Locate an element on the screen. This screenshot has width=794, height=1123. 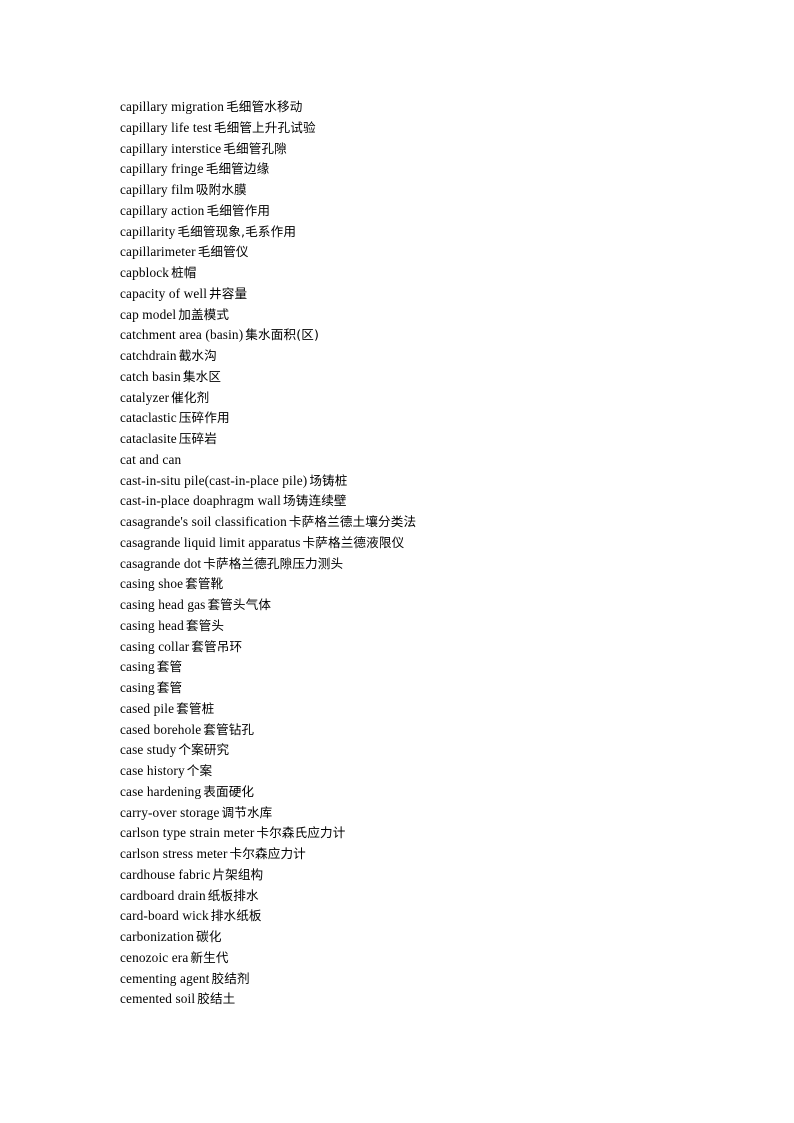
glossary-entry: capacity of well 井容量 is located at coordinates (427, 294).